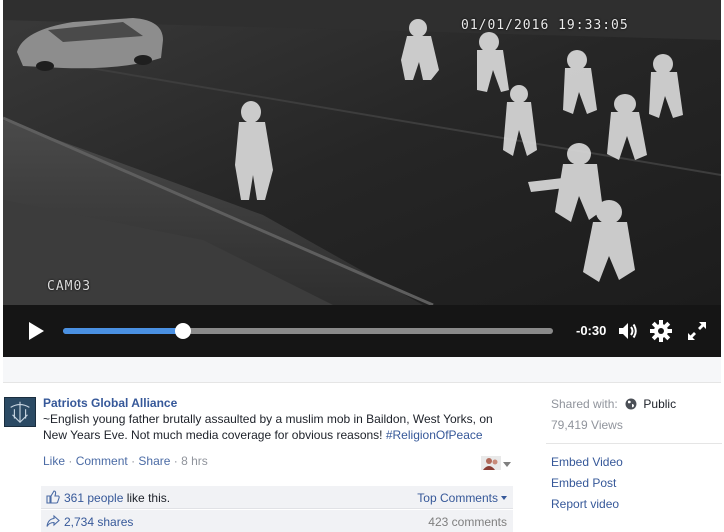 The width and height of the screenshot is (724, 532). I want to click on progress-scrubber, so click(183, 331).